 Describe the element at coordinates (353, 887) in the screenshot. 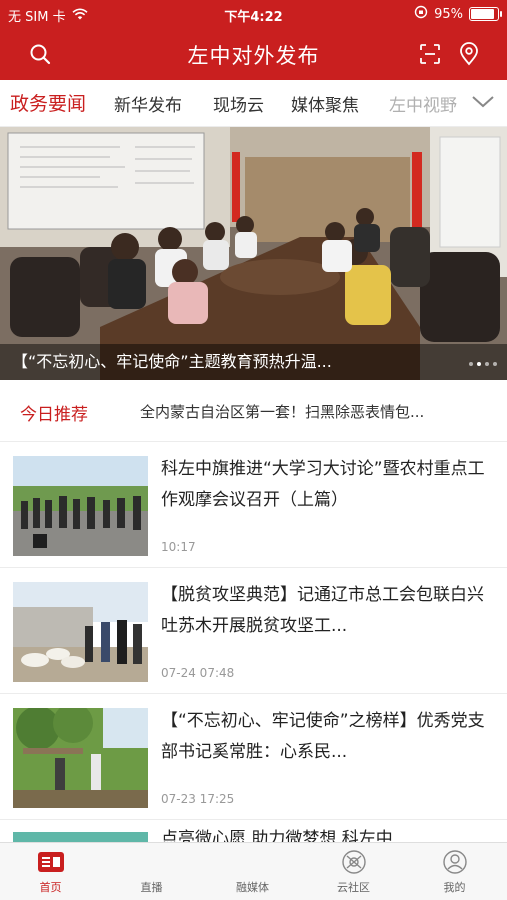

I see `nav-label: 云社区` at that location.